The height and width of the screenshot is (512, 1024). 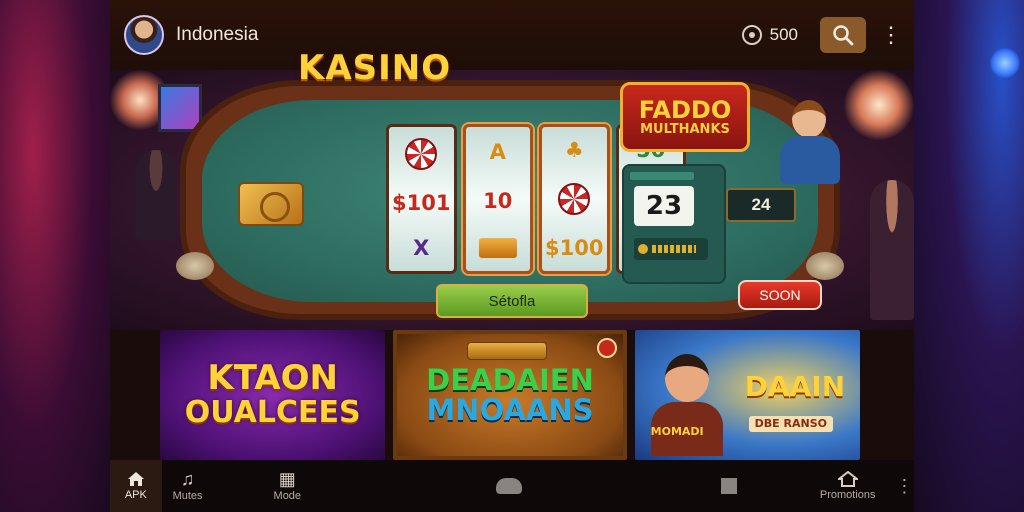 I want to click on house-icon, so click(x=847, y=479).